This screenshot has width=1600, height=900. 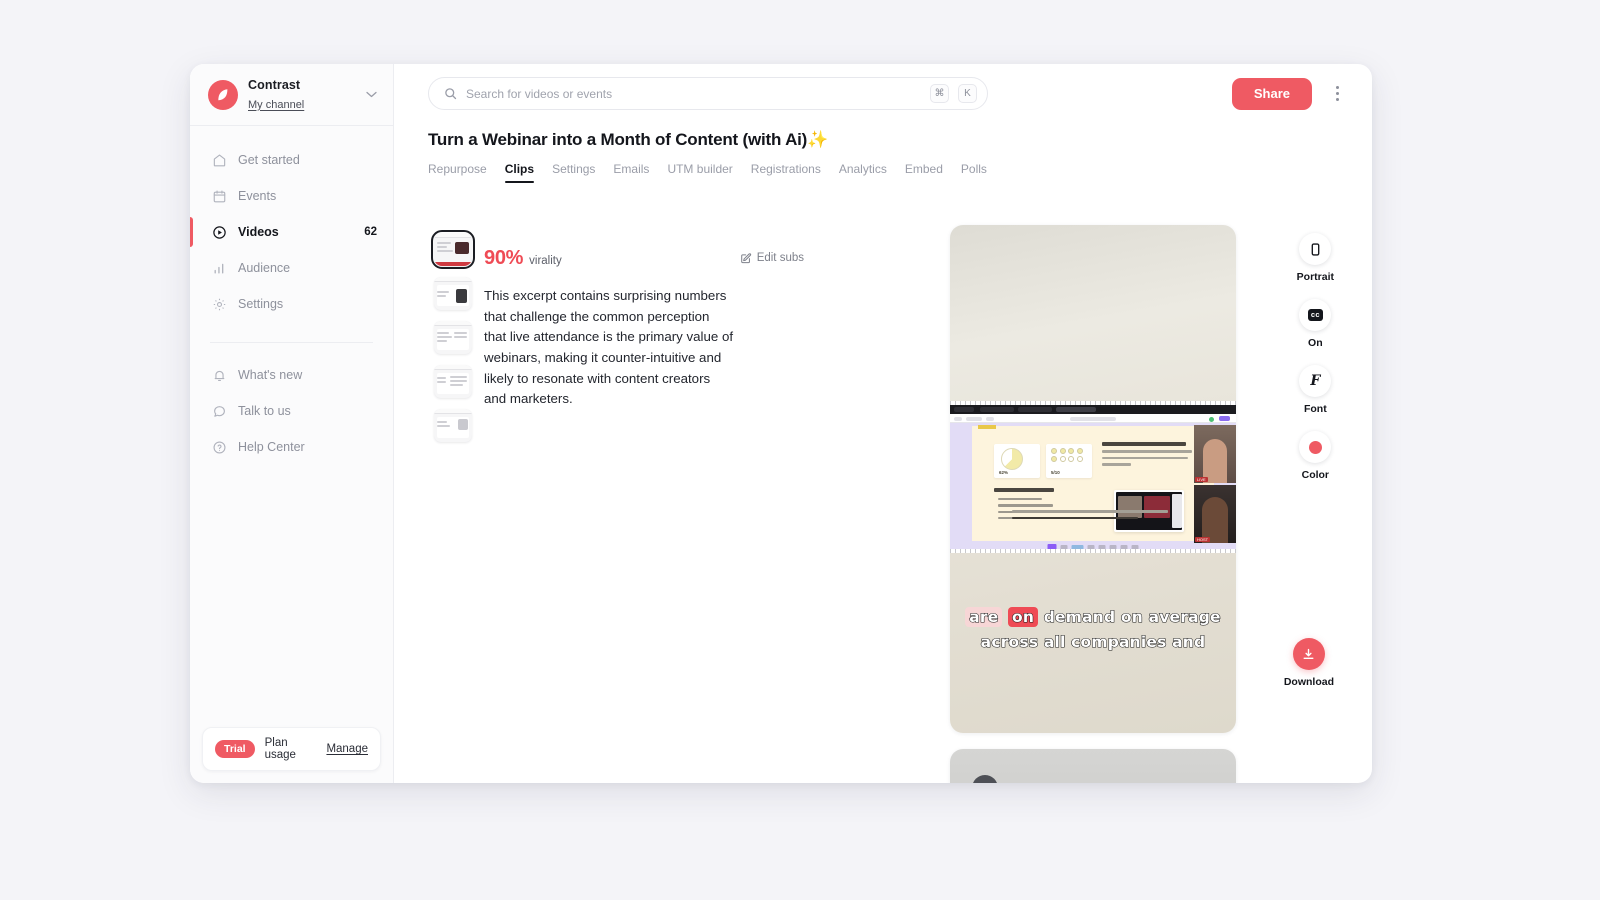 What do you see at coordinates (291, 95) in the screenshot?
I see `workspace-switcher: Contrast My channel` at bounding box center [291, 95].